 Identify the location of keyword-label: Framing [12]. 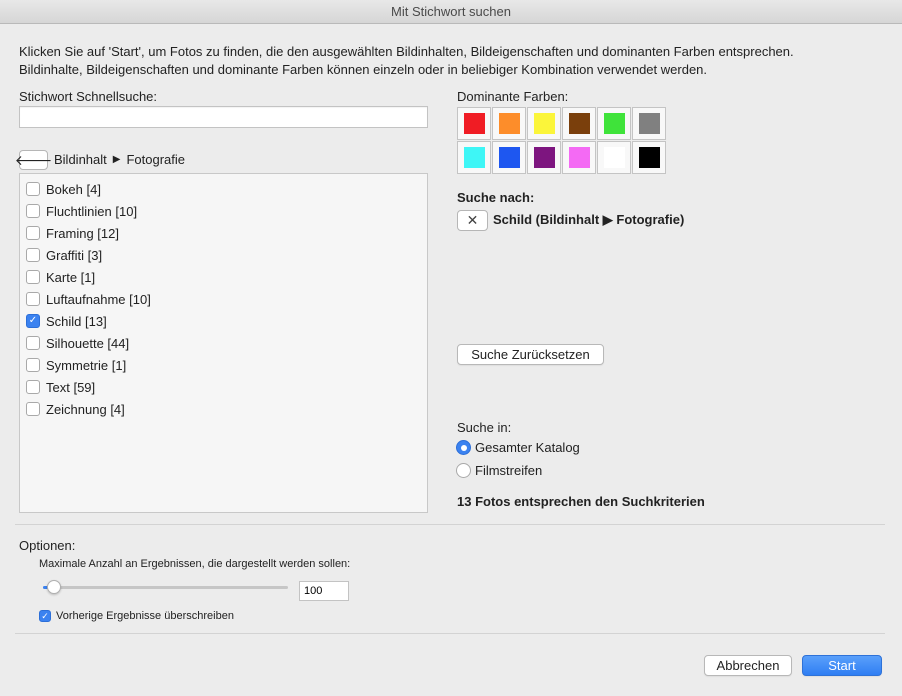
(82, 233).